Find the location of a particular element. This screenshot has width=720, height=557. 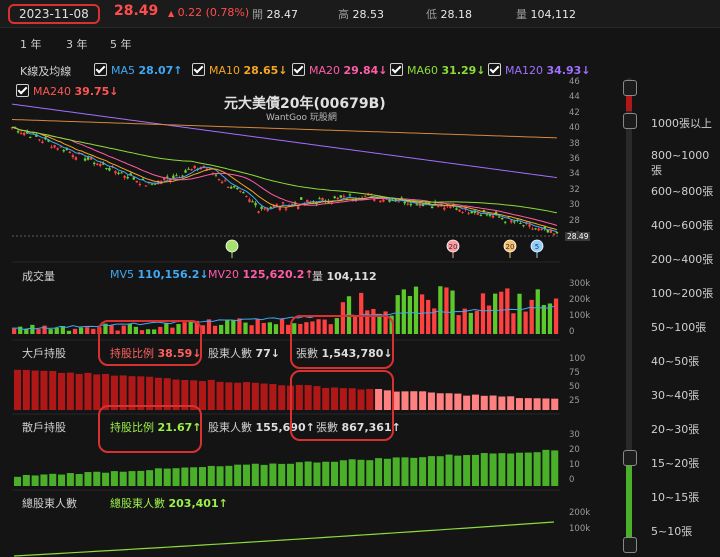

y-tick: 200k is located at coordinates (580, 300).